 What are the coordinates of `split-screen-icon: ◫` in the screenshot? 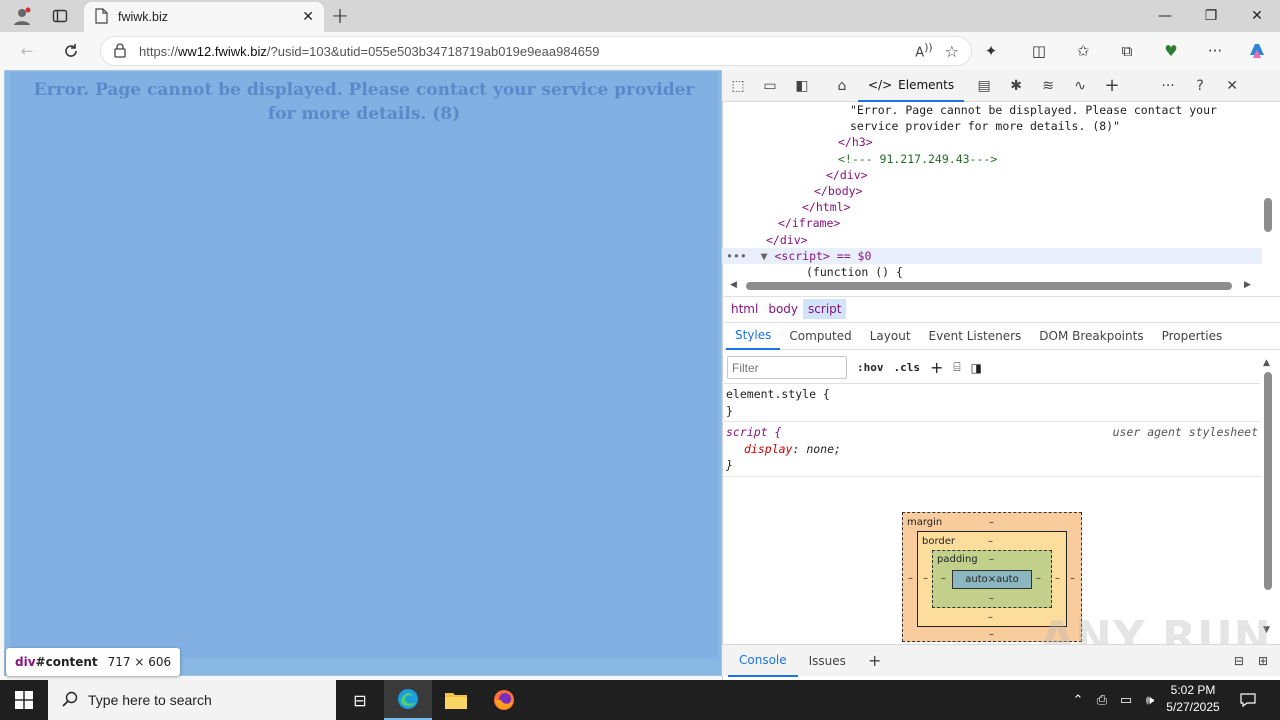 It's located at (1039, 51).